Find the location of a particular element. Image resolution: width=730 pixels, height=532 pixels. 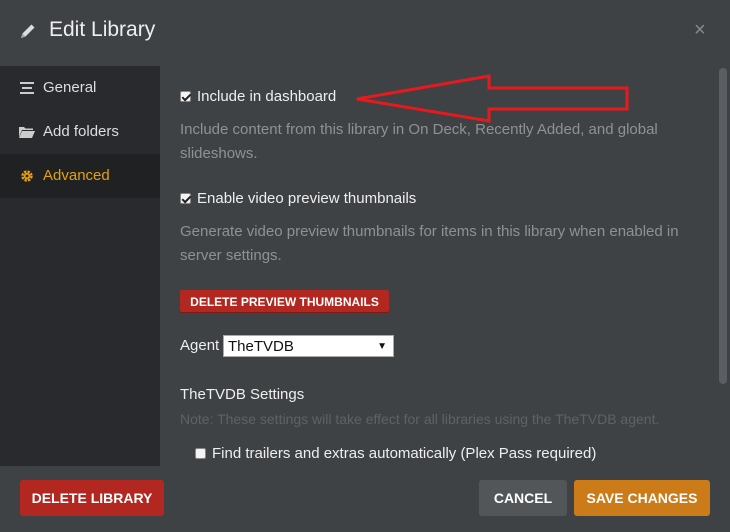

sidebar-item-add-folders: Add folders is located at coordinates (80, 132).